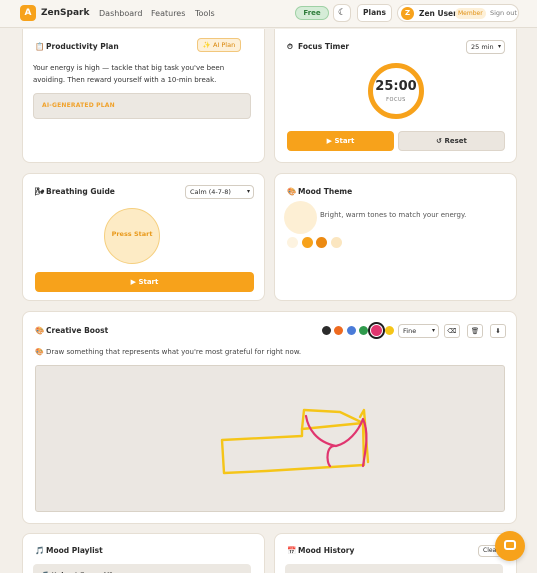 Image resolution: width=537 pixels, height=573 pixels. I want to click on download-button: ⬇, so click(498, 331).